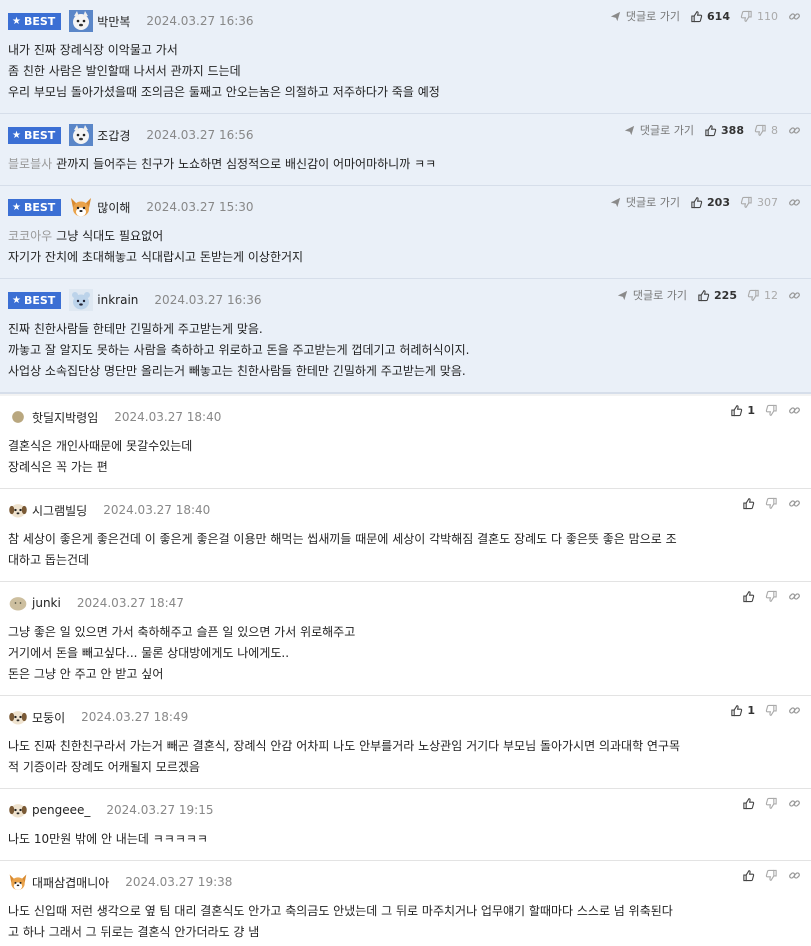  I want to click on nickname: junki, so click(46, 603).